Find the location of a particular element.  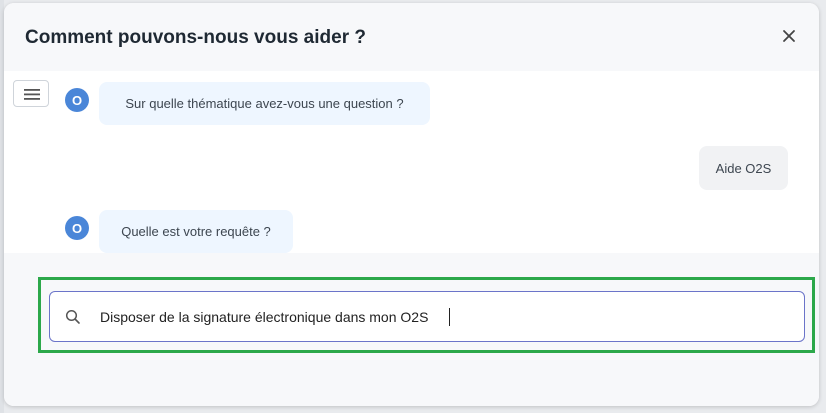

message-text: Aide O2S is located at coordinates (743, 168).